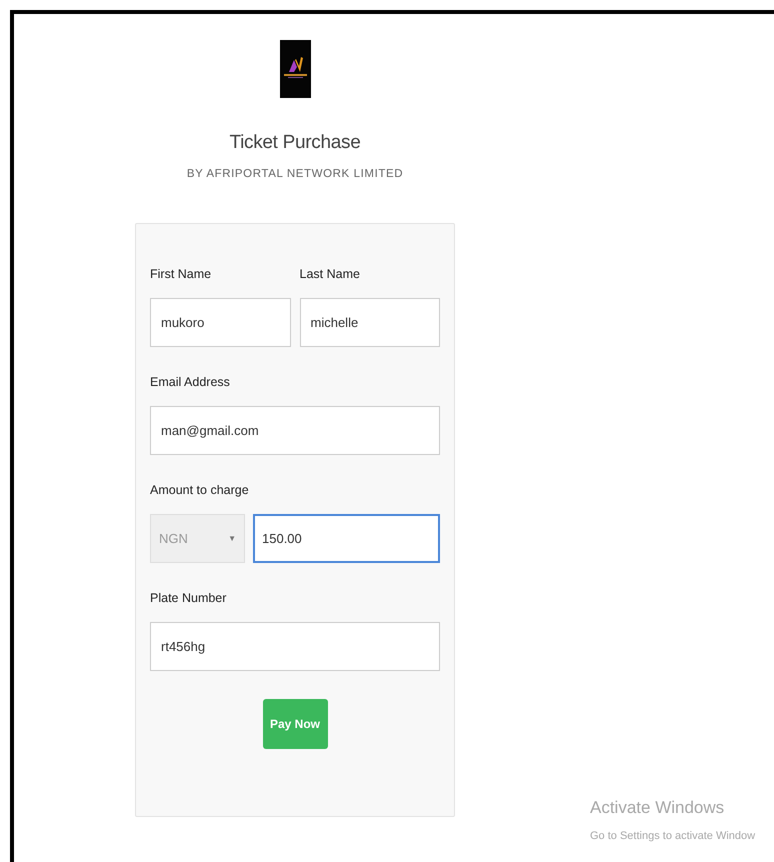 This screenshot has height=862, width=774. Describe the element at coordinates (658, 808) in the screenshot. I see `activation-title: Activate Windows` at that location.